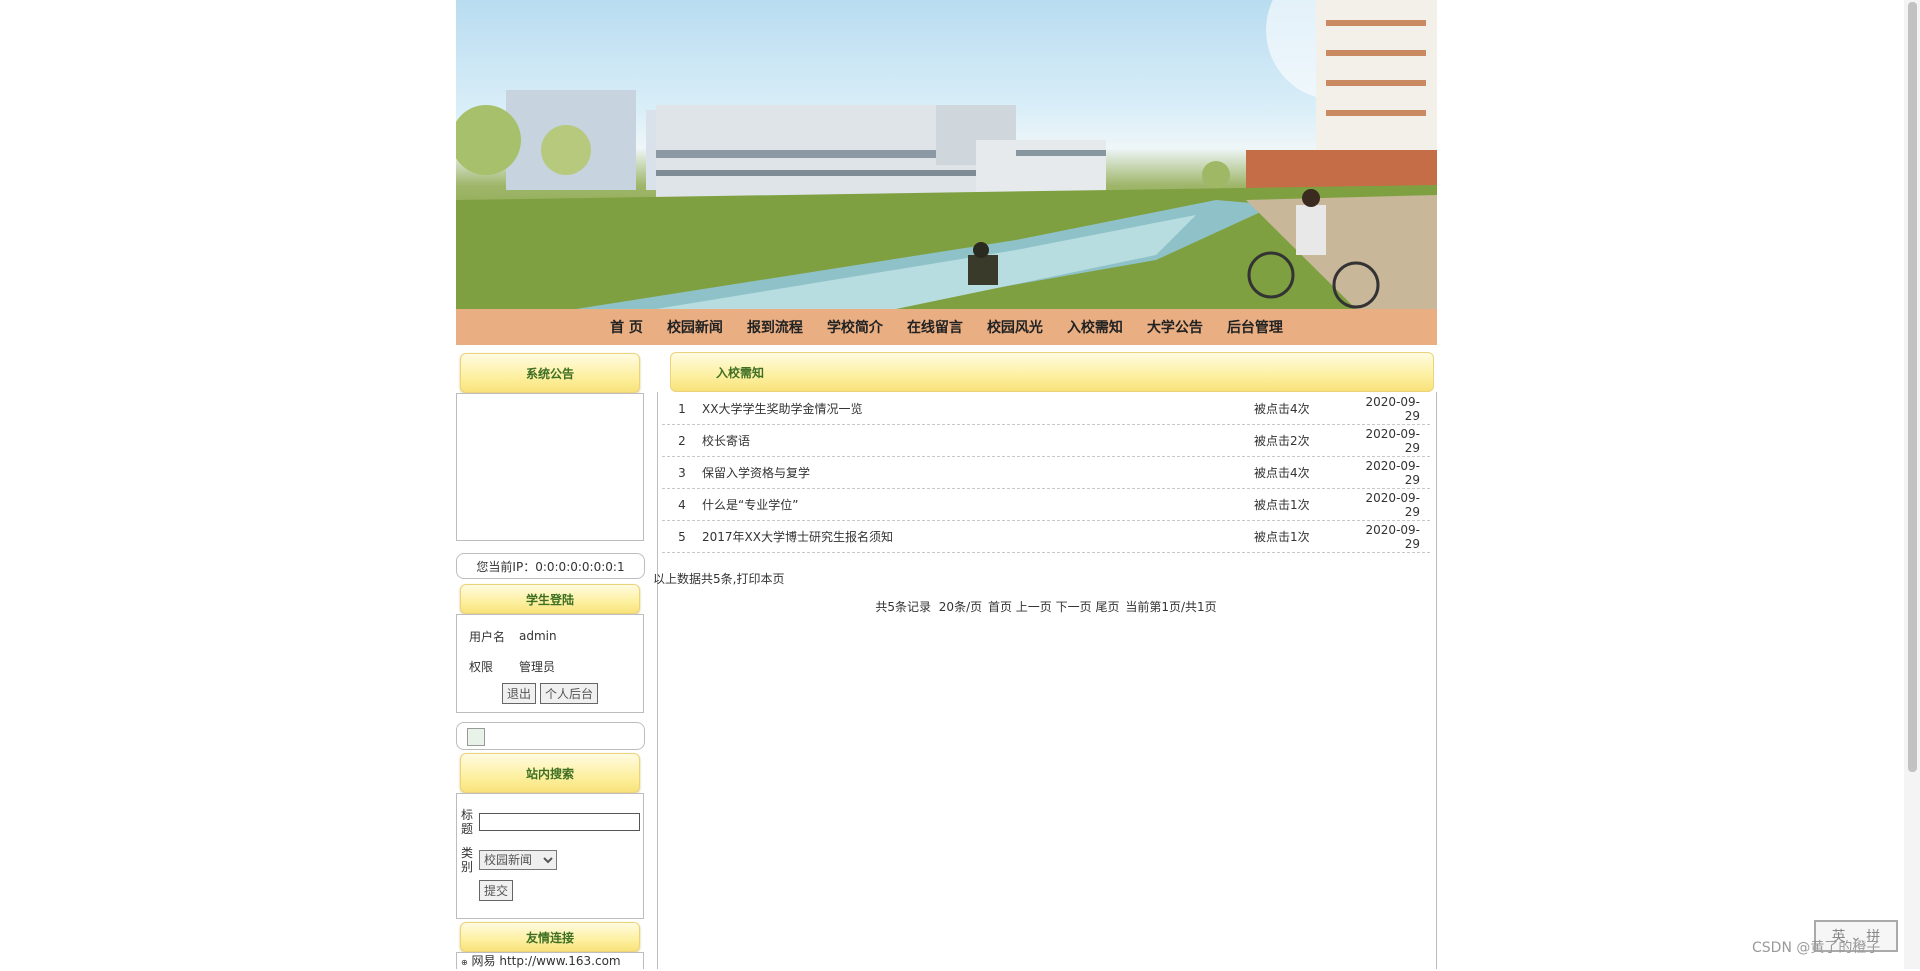  Describe the element at coordinates (1912, 387) in the screenshot. I see `scrollbar-thumb` at that location.